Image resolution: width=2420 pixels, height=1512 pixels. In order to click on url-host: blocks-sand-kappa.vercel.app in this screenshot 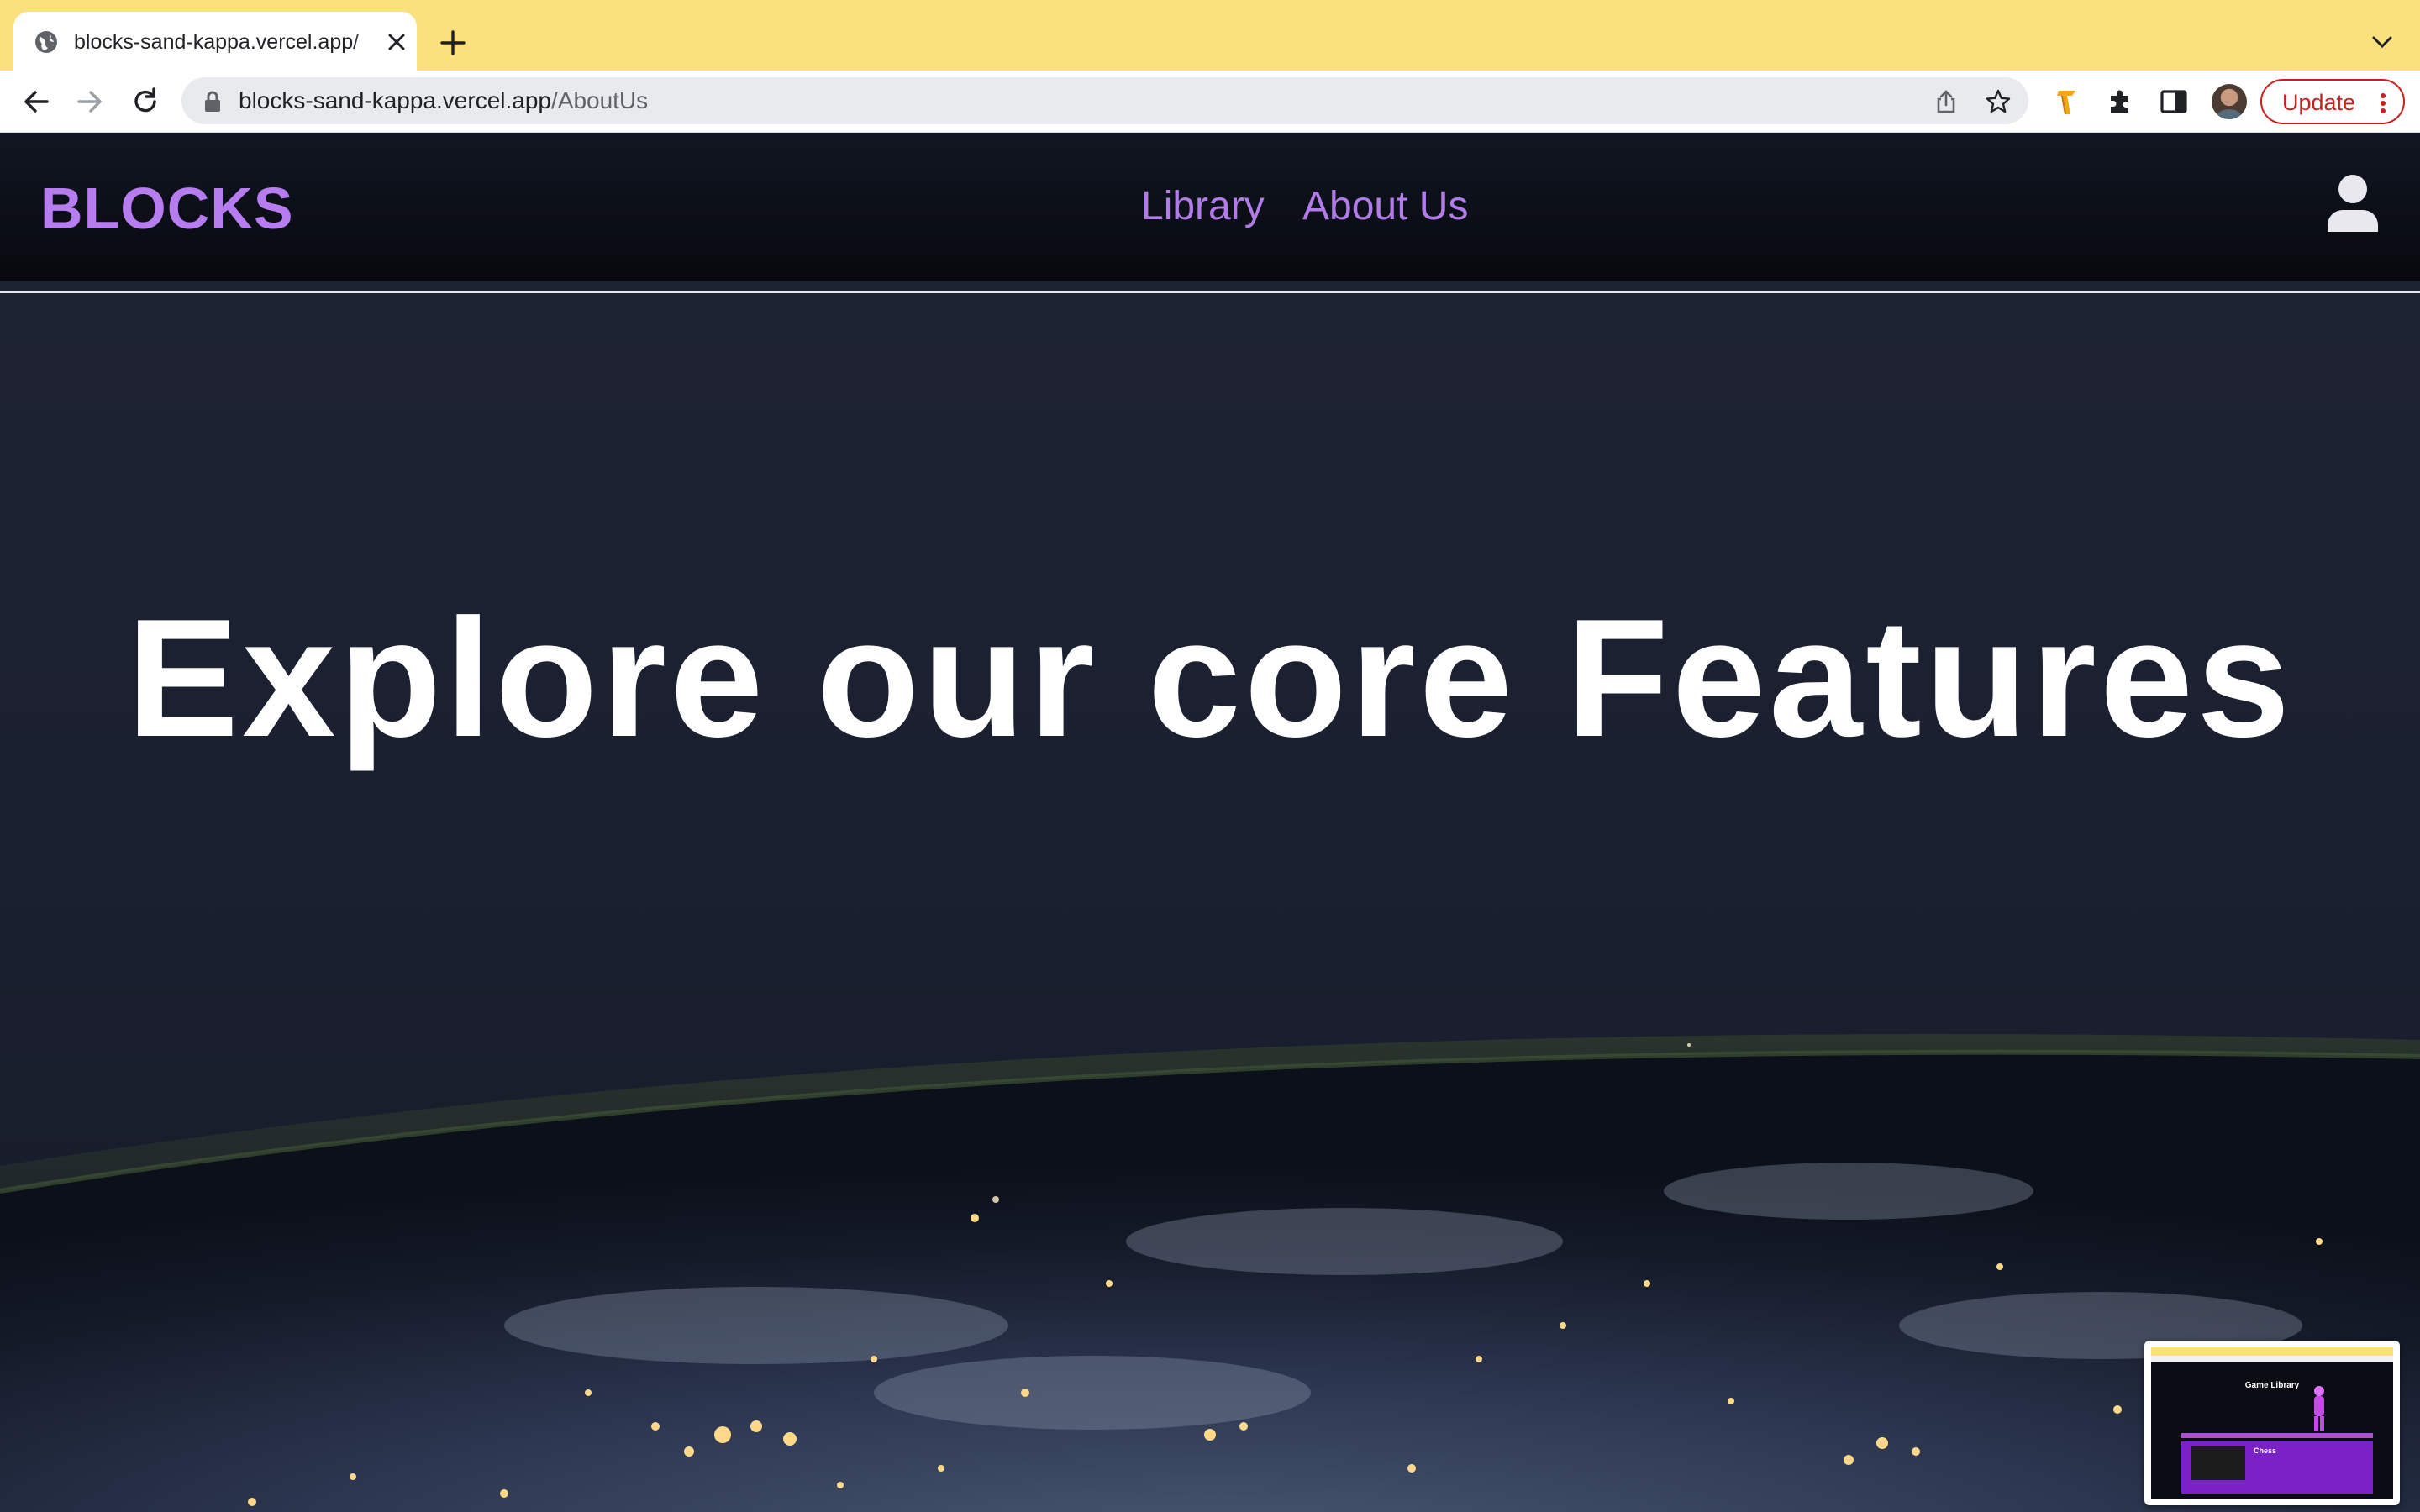, I will do `click(395, 100)`.